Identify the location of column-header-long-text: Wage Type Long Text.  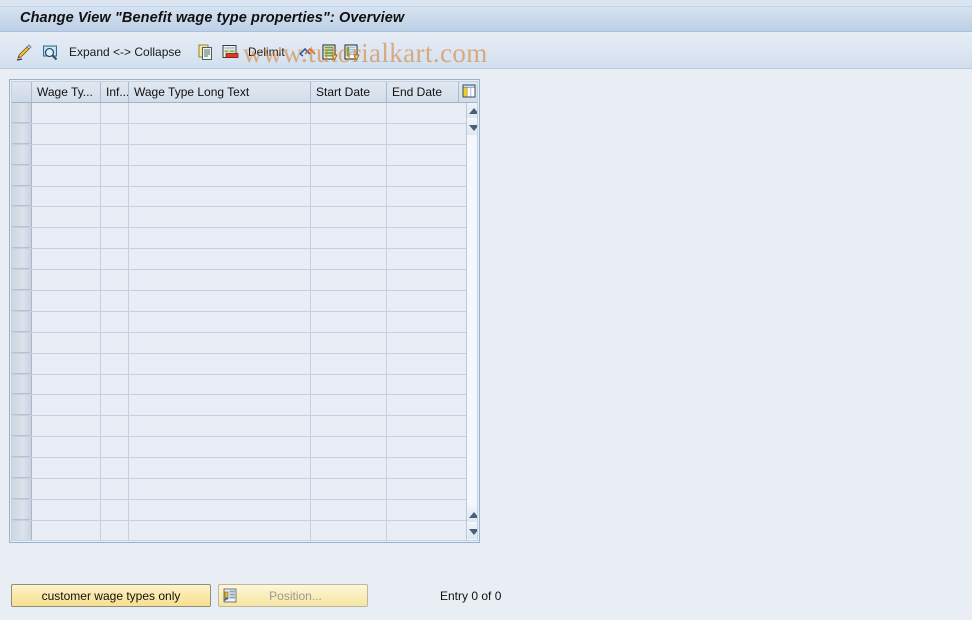
(220, 92).